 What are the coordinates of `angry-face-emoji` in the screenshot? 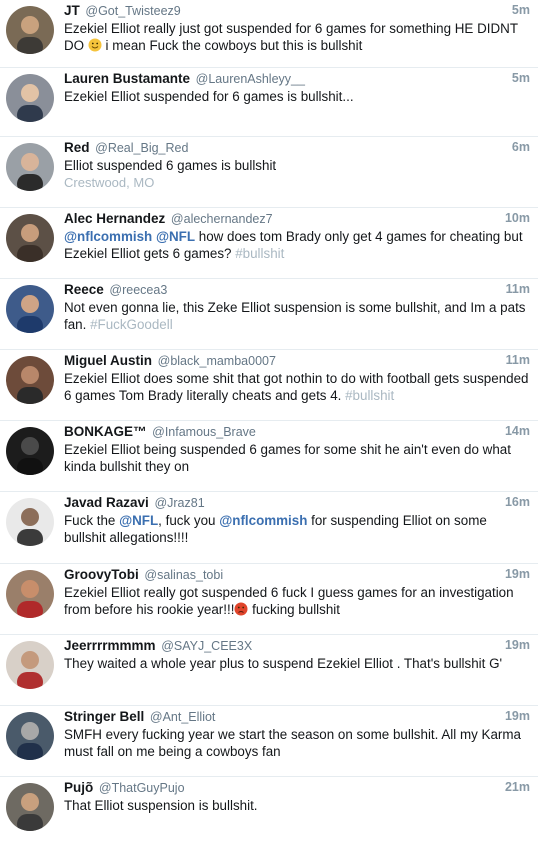 It's located at (241, 609).